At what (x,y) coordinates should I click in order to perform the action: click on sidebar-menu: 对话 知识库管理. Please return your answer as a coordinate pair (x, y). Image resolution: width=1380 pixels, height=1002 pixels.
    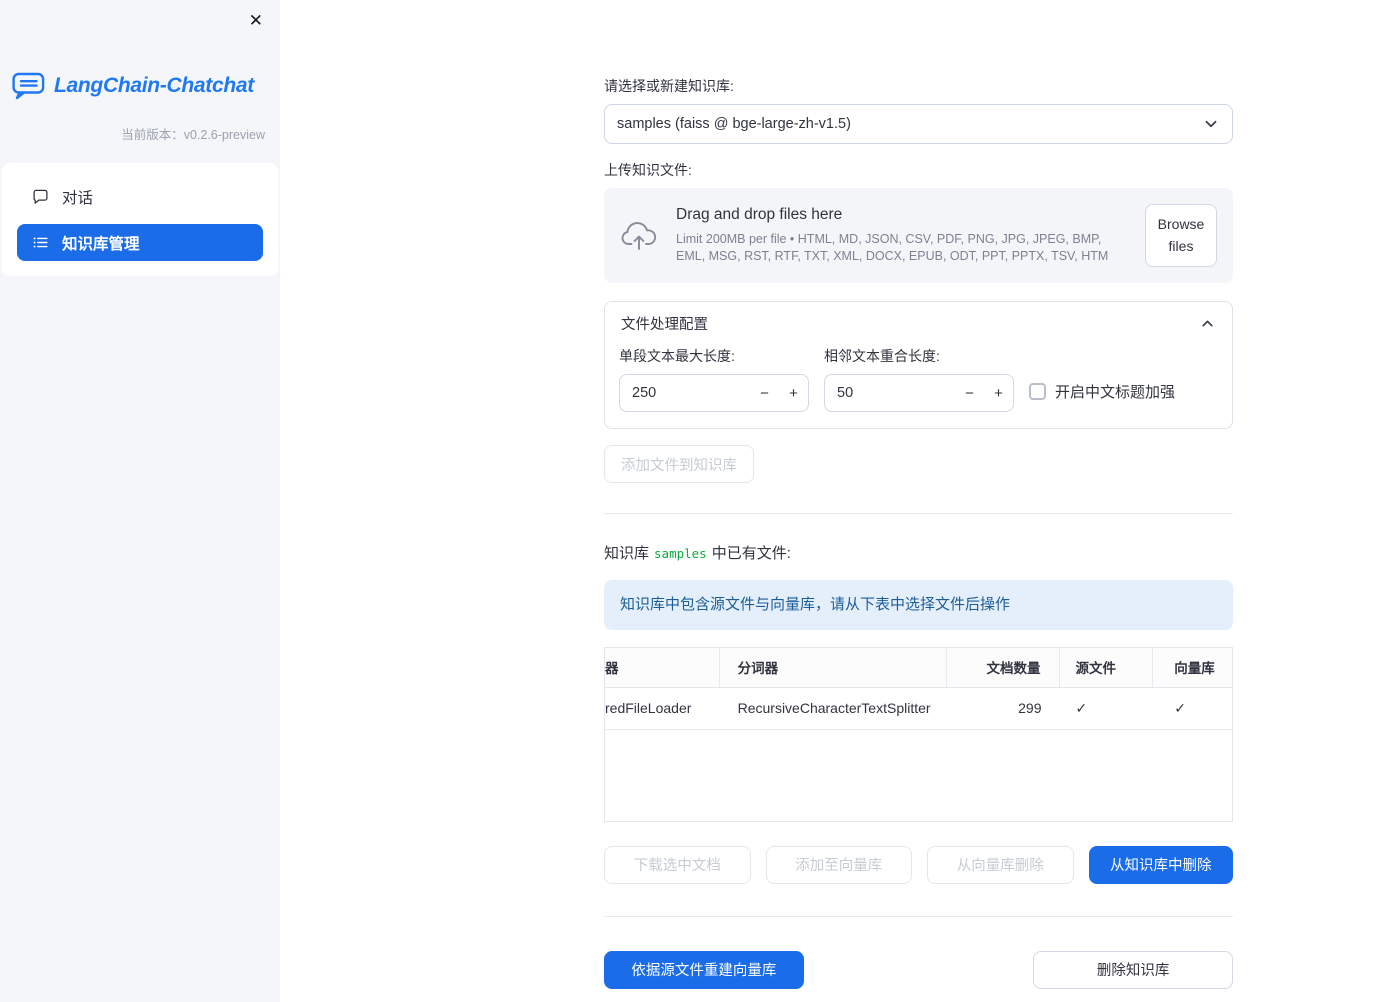
    Looking at the image, I should click on (140, 219).